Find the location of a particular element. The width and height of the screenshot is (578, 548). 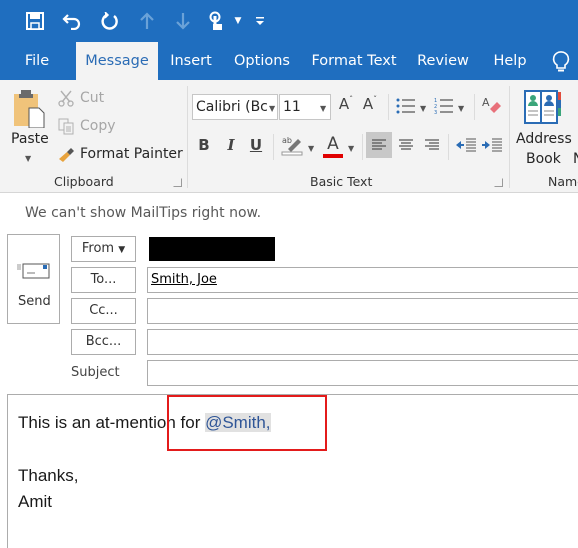

font-size-value: 11 is located at coordinates (292, 107).